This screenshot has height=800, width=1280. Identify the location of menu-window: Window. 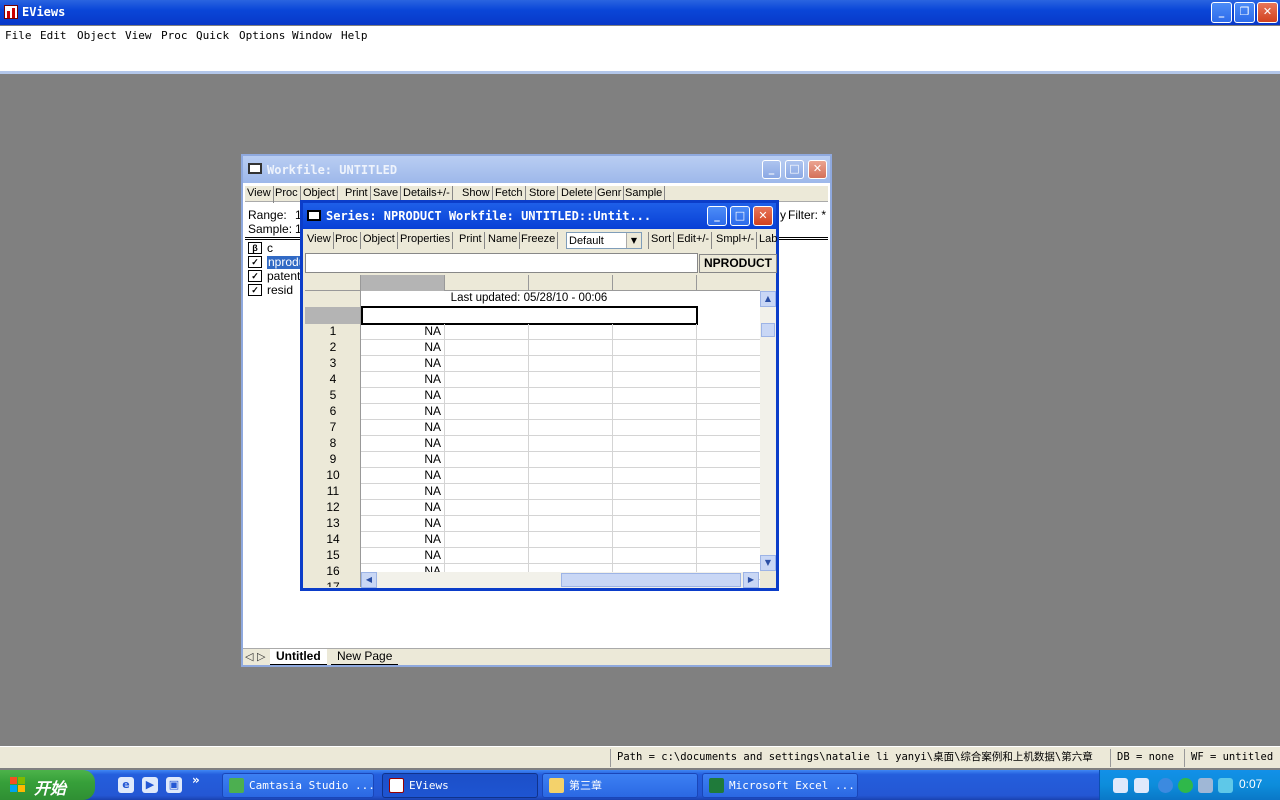
(312, 35).